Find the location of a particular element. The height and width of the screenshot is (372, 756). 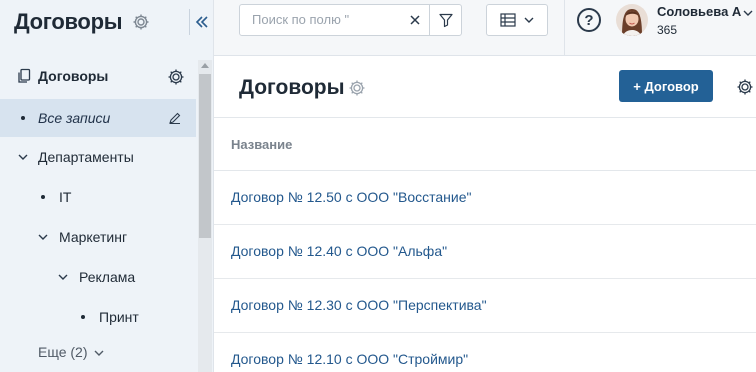

documents-icon is located at coordinates (24, 75).